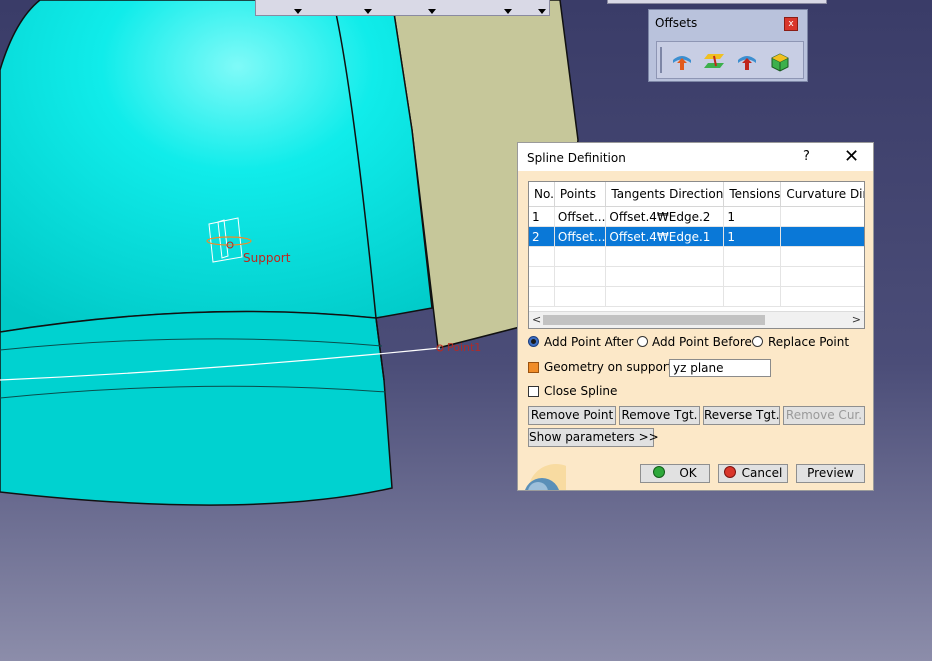 The height and width of the screenshot is (661, 932). Describe the element at coordinates (533, 391) in the screenshot. I see `close-spline-checkbox` at that location.